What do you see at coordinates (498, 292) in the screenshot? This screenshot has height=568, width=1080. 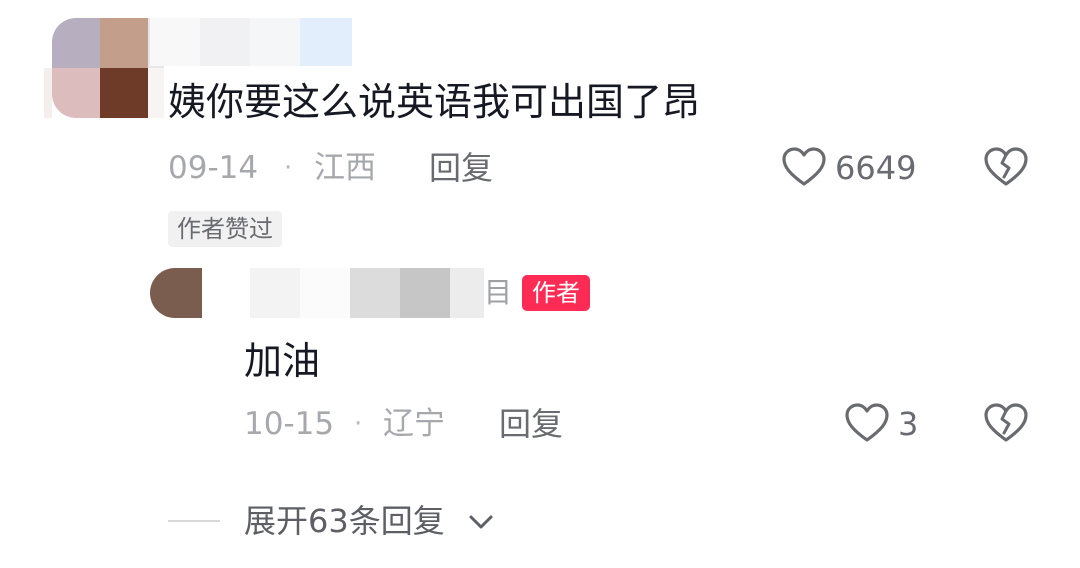 I see `reply-username-suffix: 目` at bounding box center [498, 292].